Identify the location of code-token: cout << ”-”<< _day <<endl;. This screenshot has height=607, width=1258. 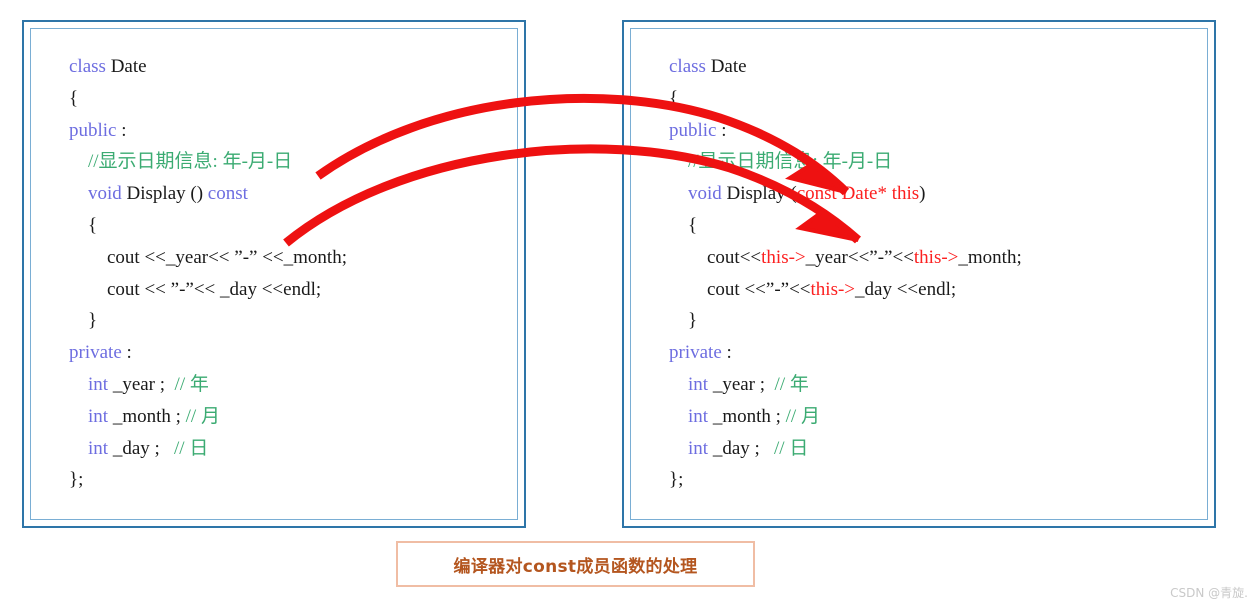
(195, 289).